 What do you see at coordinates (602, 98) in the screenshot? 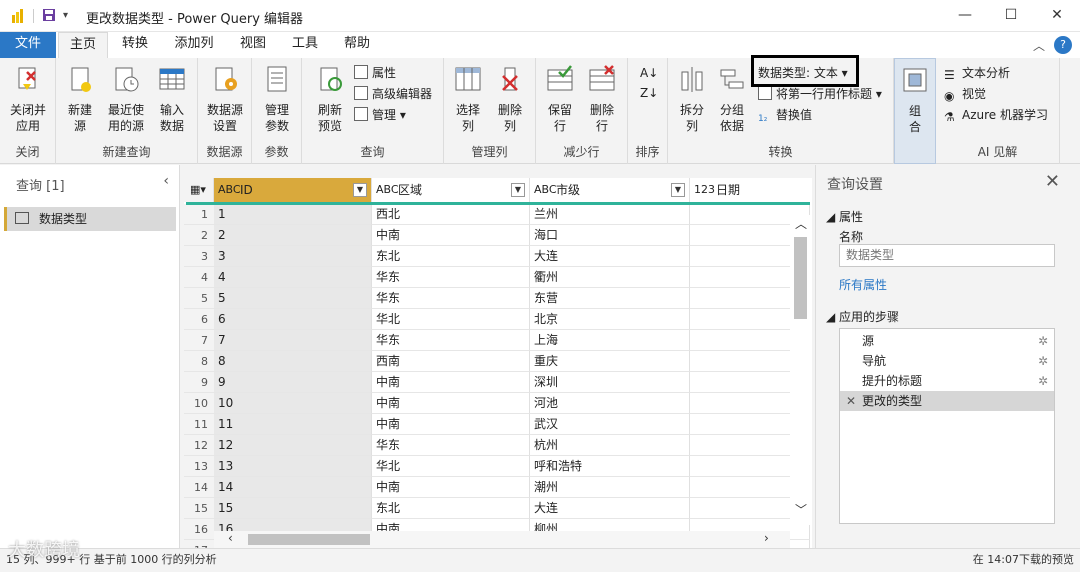
I see `remove-rows-button: 删除 行` at bounding box center [602, 98].